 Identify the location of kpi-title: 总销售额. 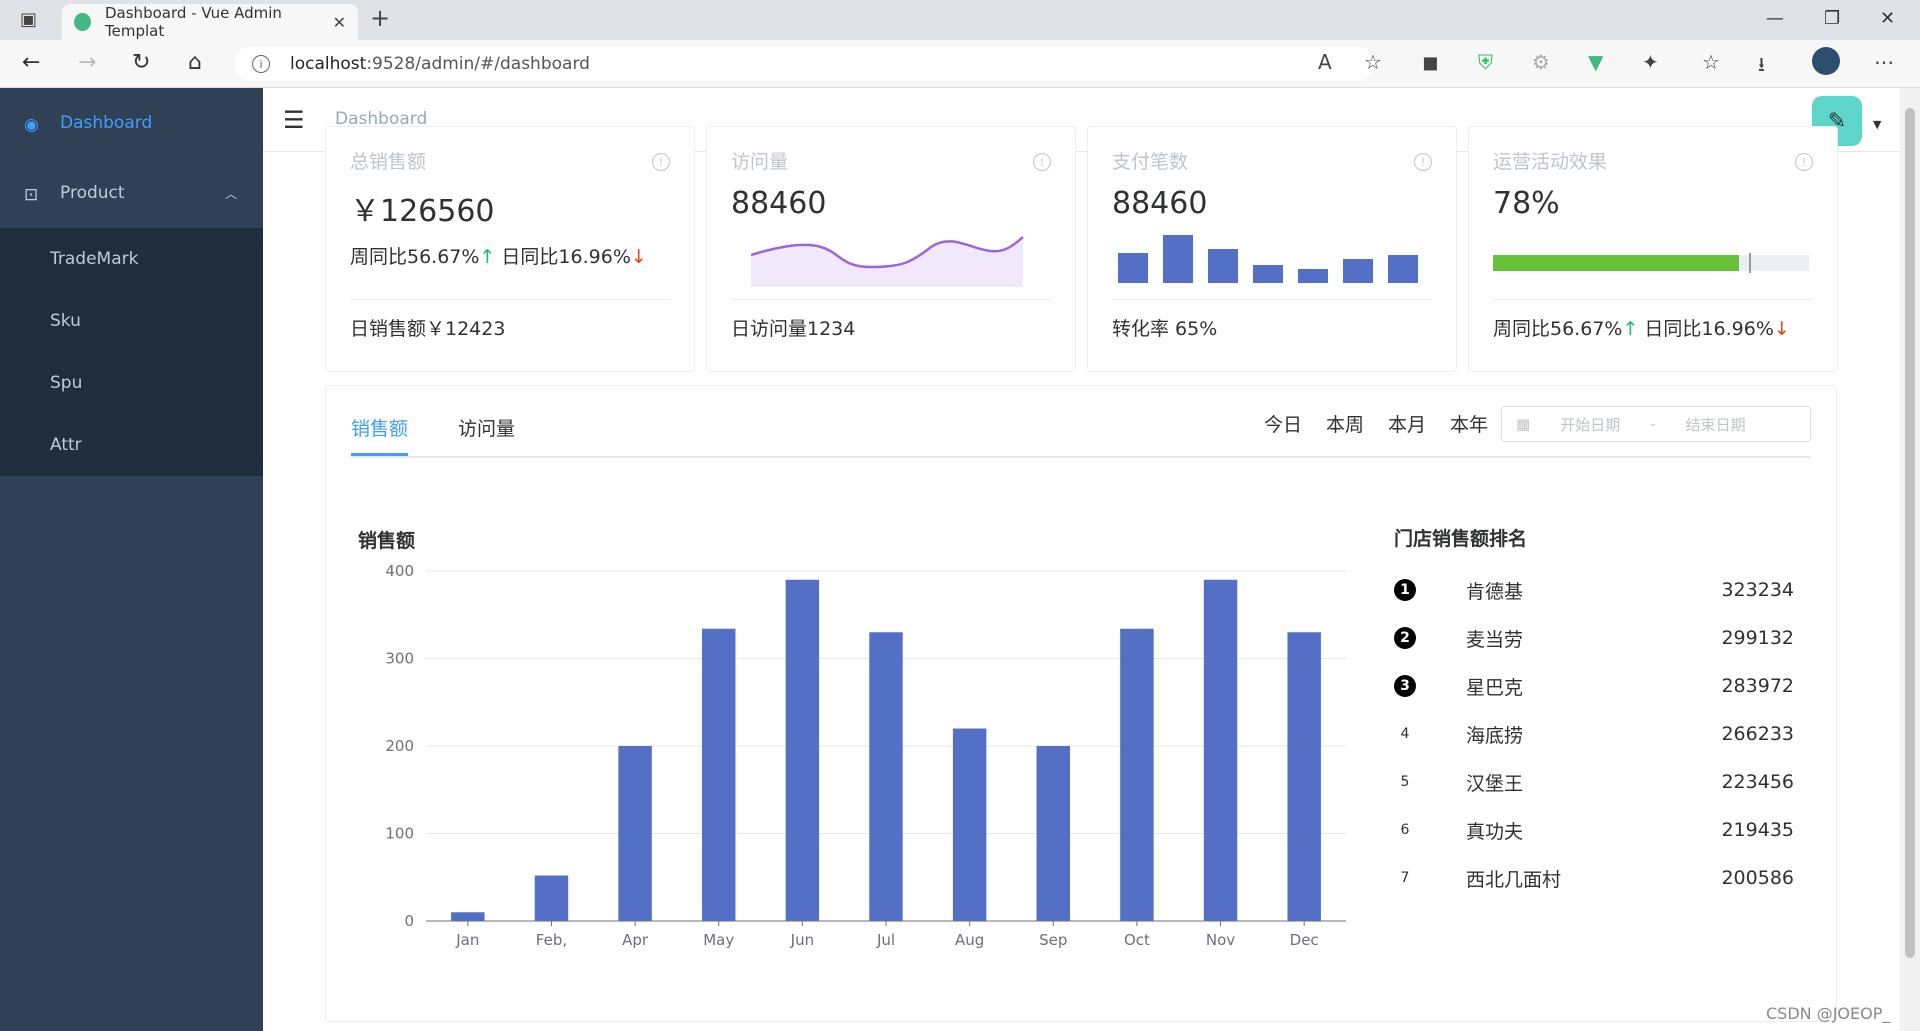
(388, 162).